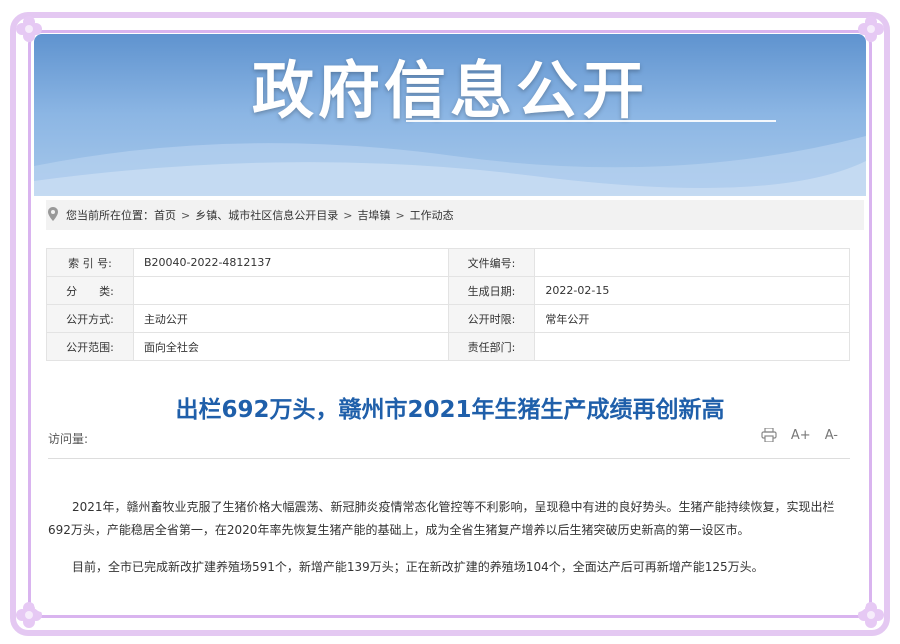 The image size is (900, 644). Describe the element at coordinates (432, 215) in the screenshot. I see `breadcrumb-work-news: 工作动态` at that location.